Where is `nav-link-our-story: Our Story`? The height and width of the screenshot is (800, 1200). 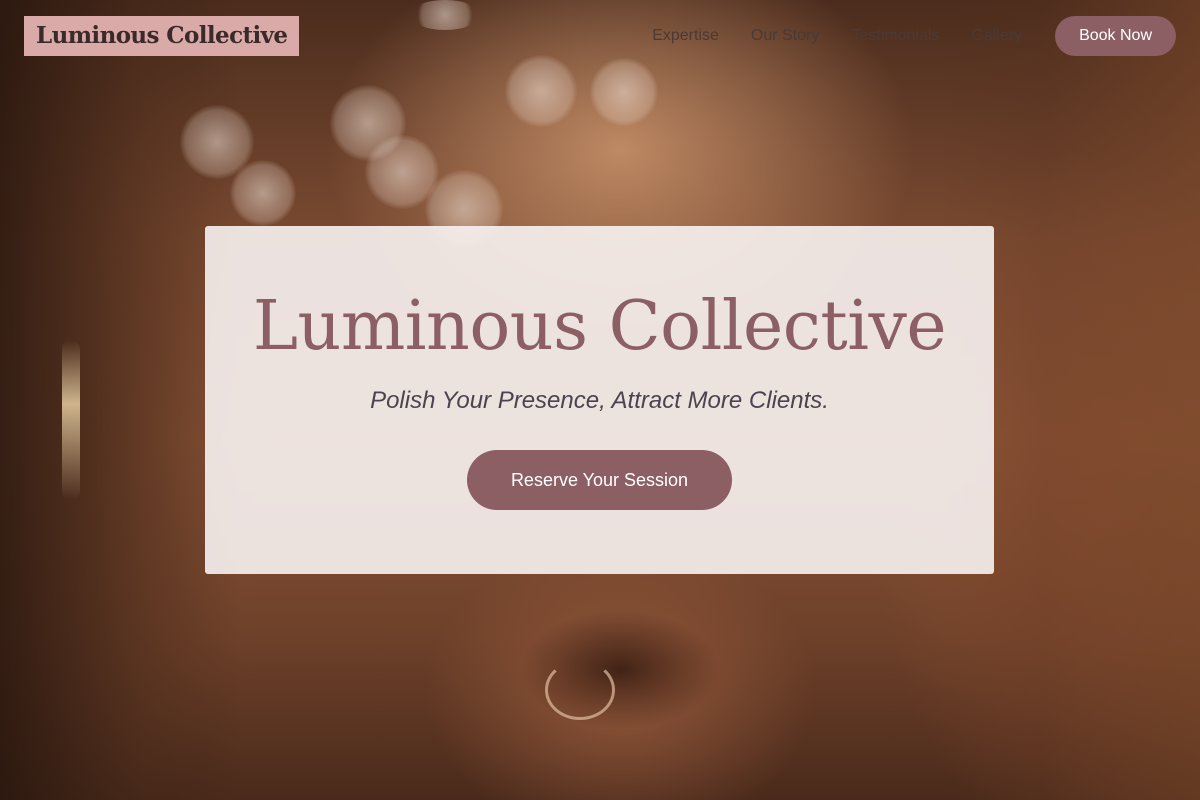 nav-link-our-story: Our Story is located at coordinates (785, 36).